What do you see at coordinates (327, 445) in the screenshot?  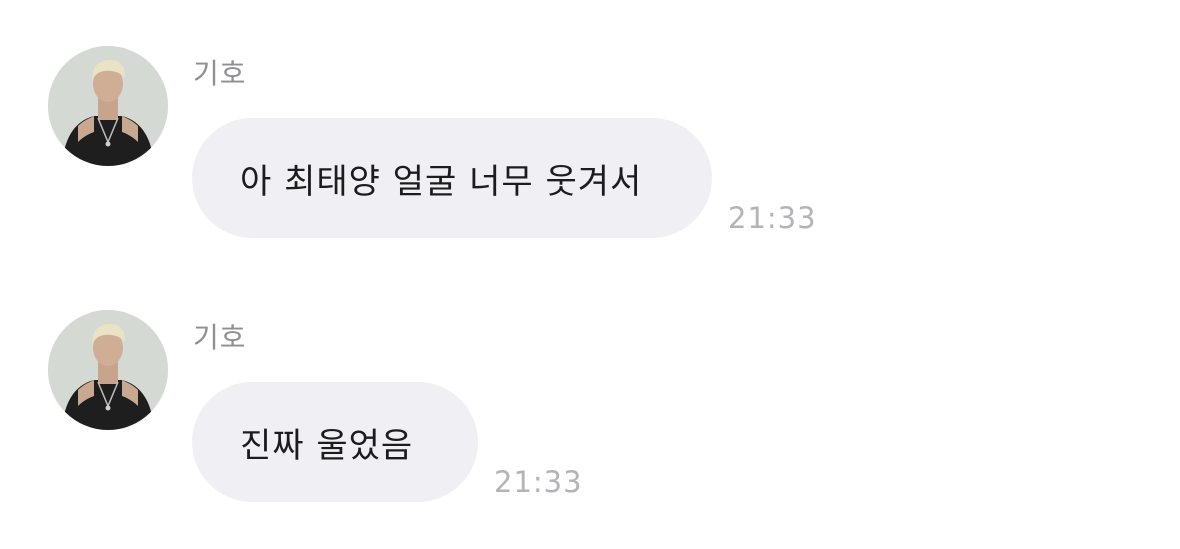 I see `message-text: 진짜 울었음` at bounding box center [327, 445].